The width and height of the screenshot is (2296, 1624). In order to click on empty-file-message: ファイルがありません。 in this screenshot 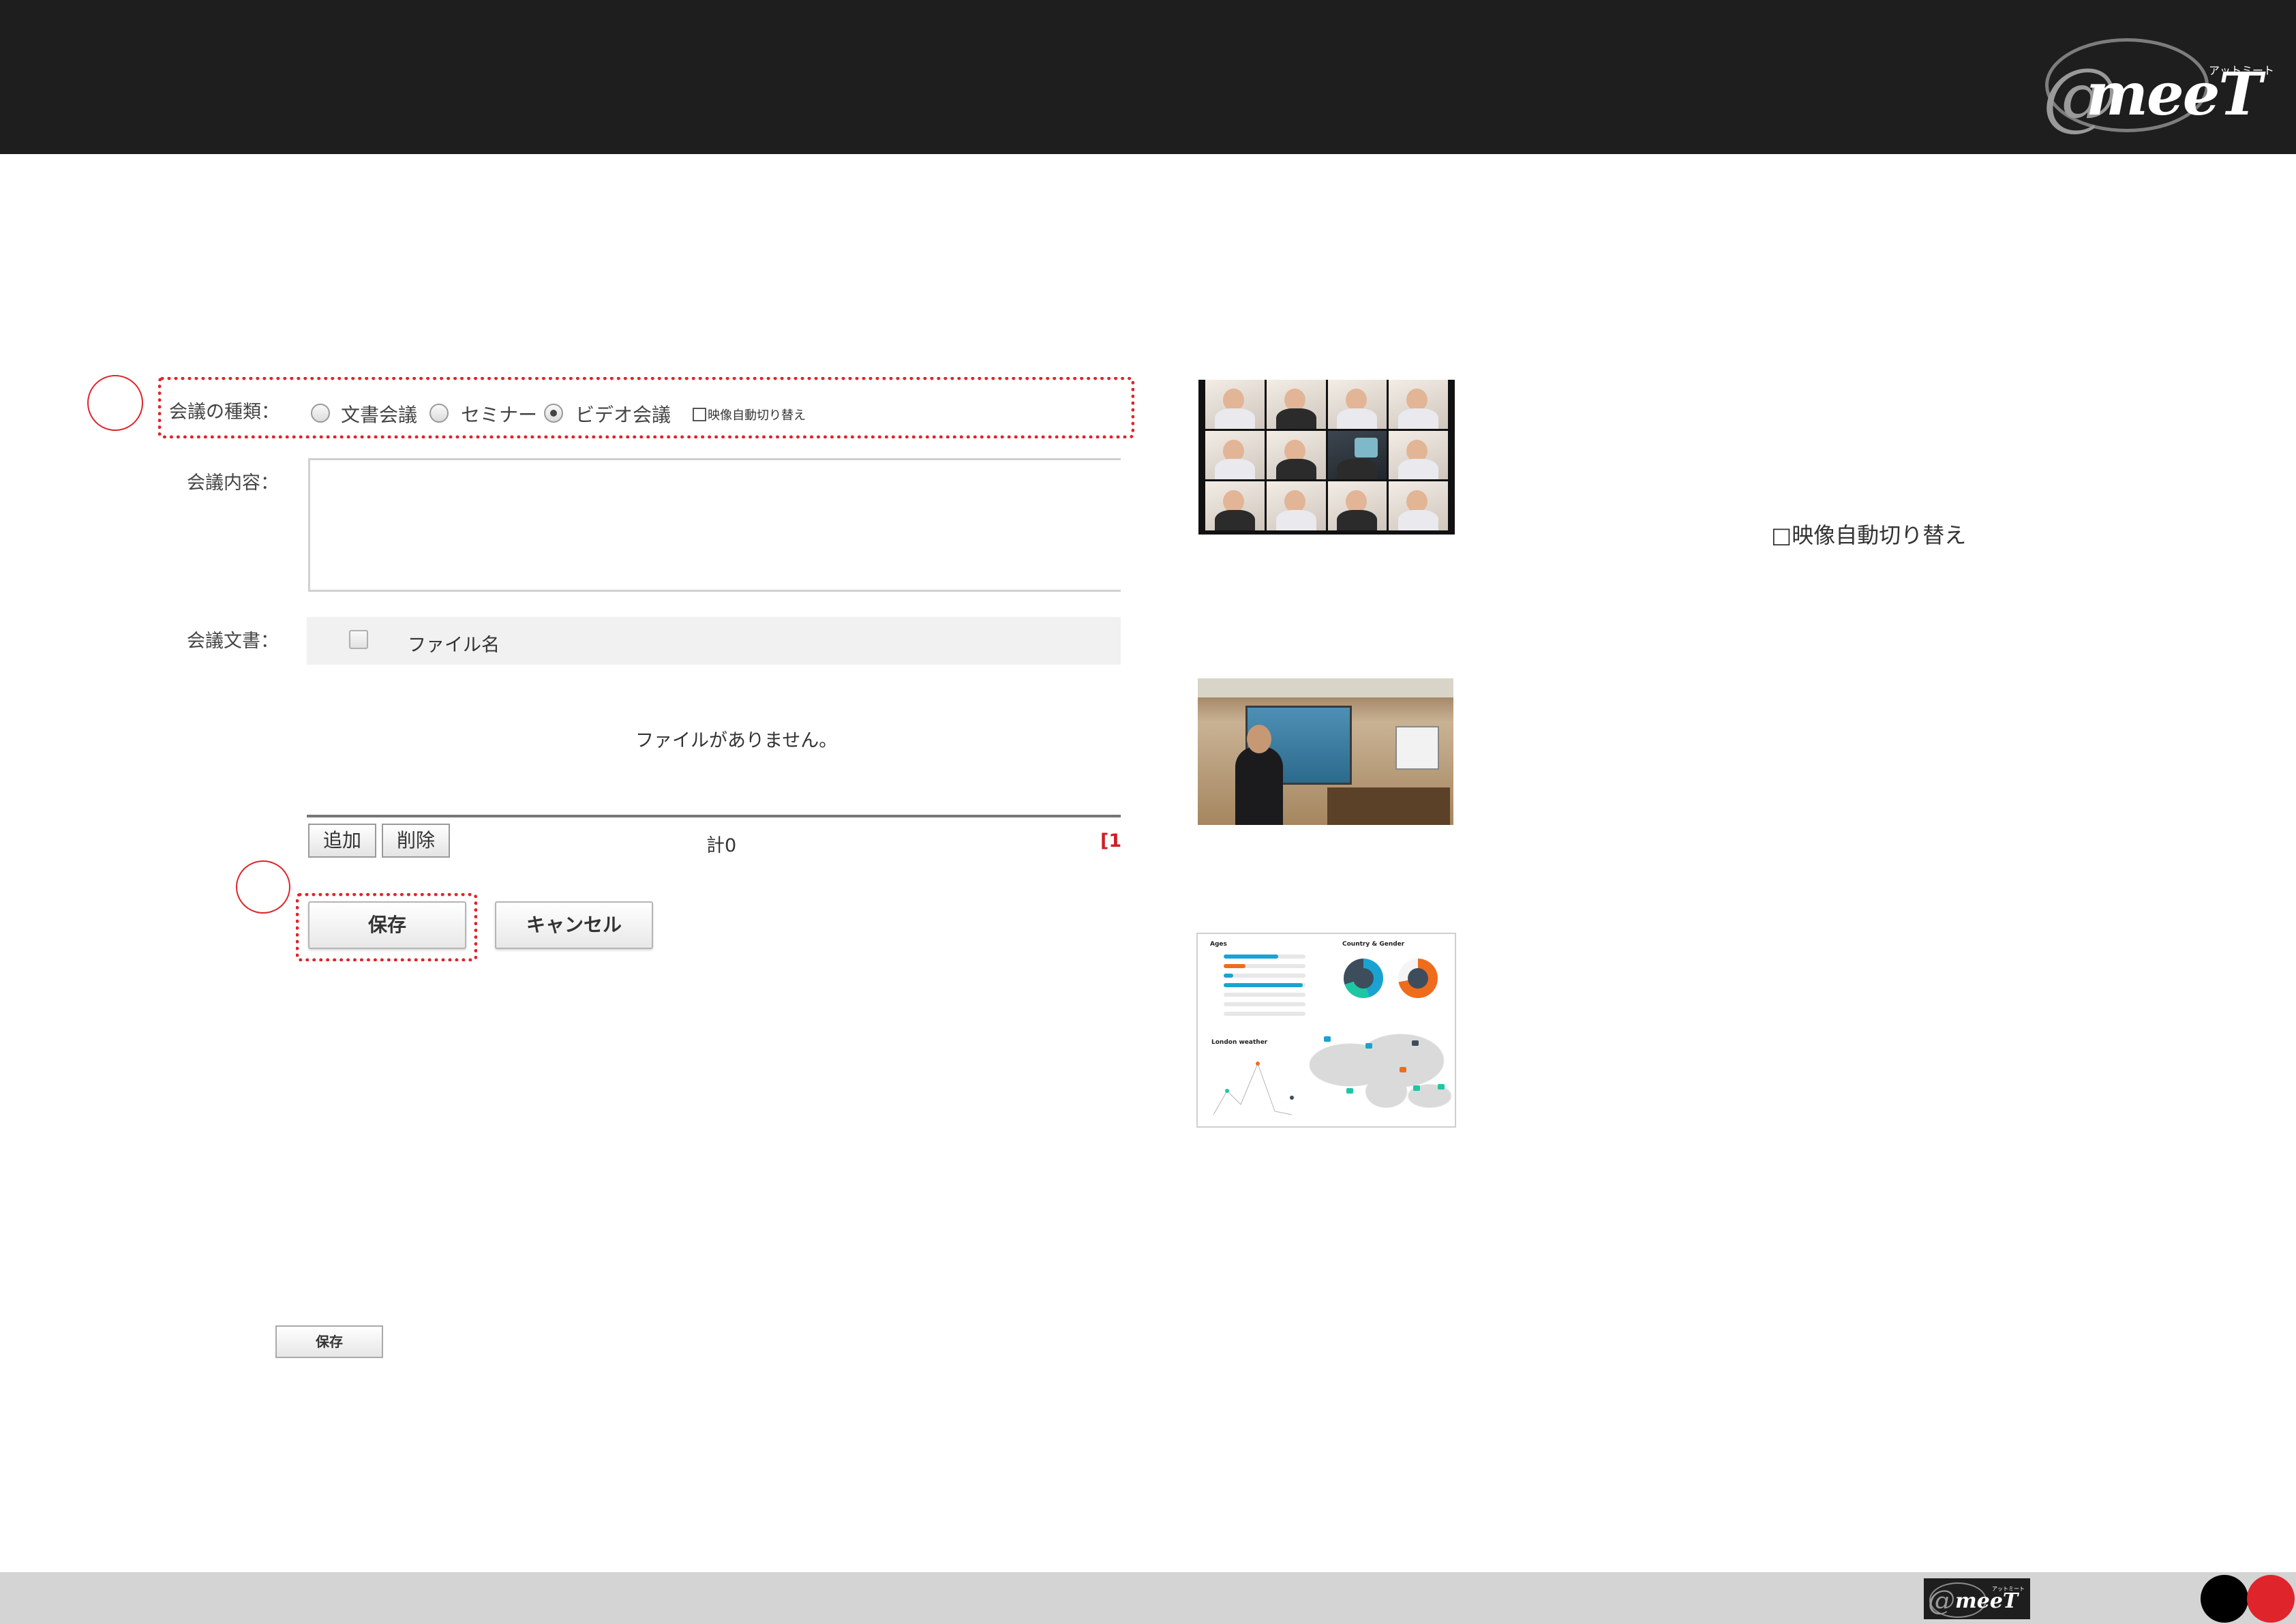, I will do `click(736, 740)`.